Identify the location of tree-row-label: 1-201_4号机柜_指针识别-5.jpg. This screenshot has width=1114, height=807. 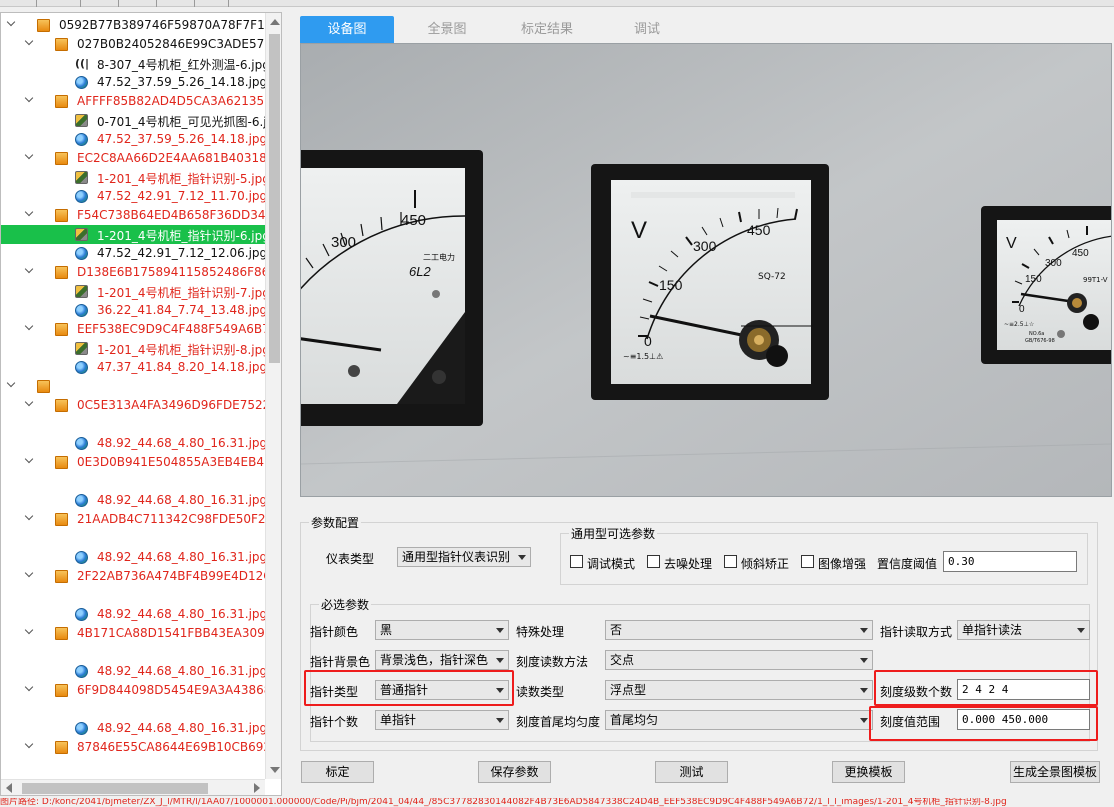
(181, 179).